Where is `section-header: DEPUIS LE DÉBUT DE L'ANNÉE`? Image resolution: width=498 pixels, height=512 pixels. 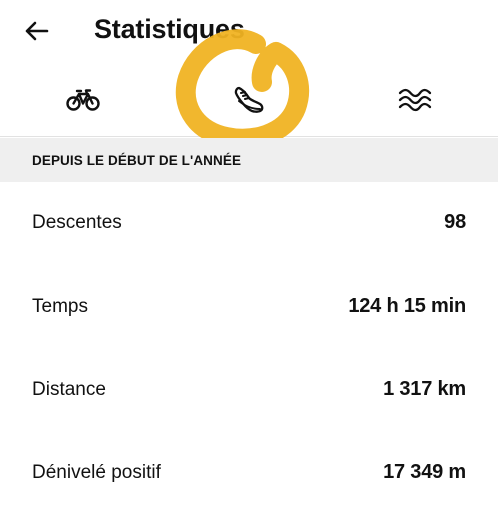
section-header: DEPUIS LE DÉBUT DE L'ANNÉE is located at coordinates (249, 160).